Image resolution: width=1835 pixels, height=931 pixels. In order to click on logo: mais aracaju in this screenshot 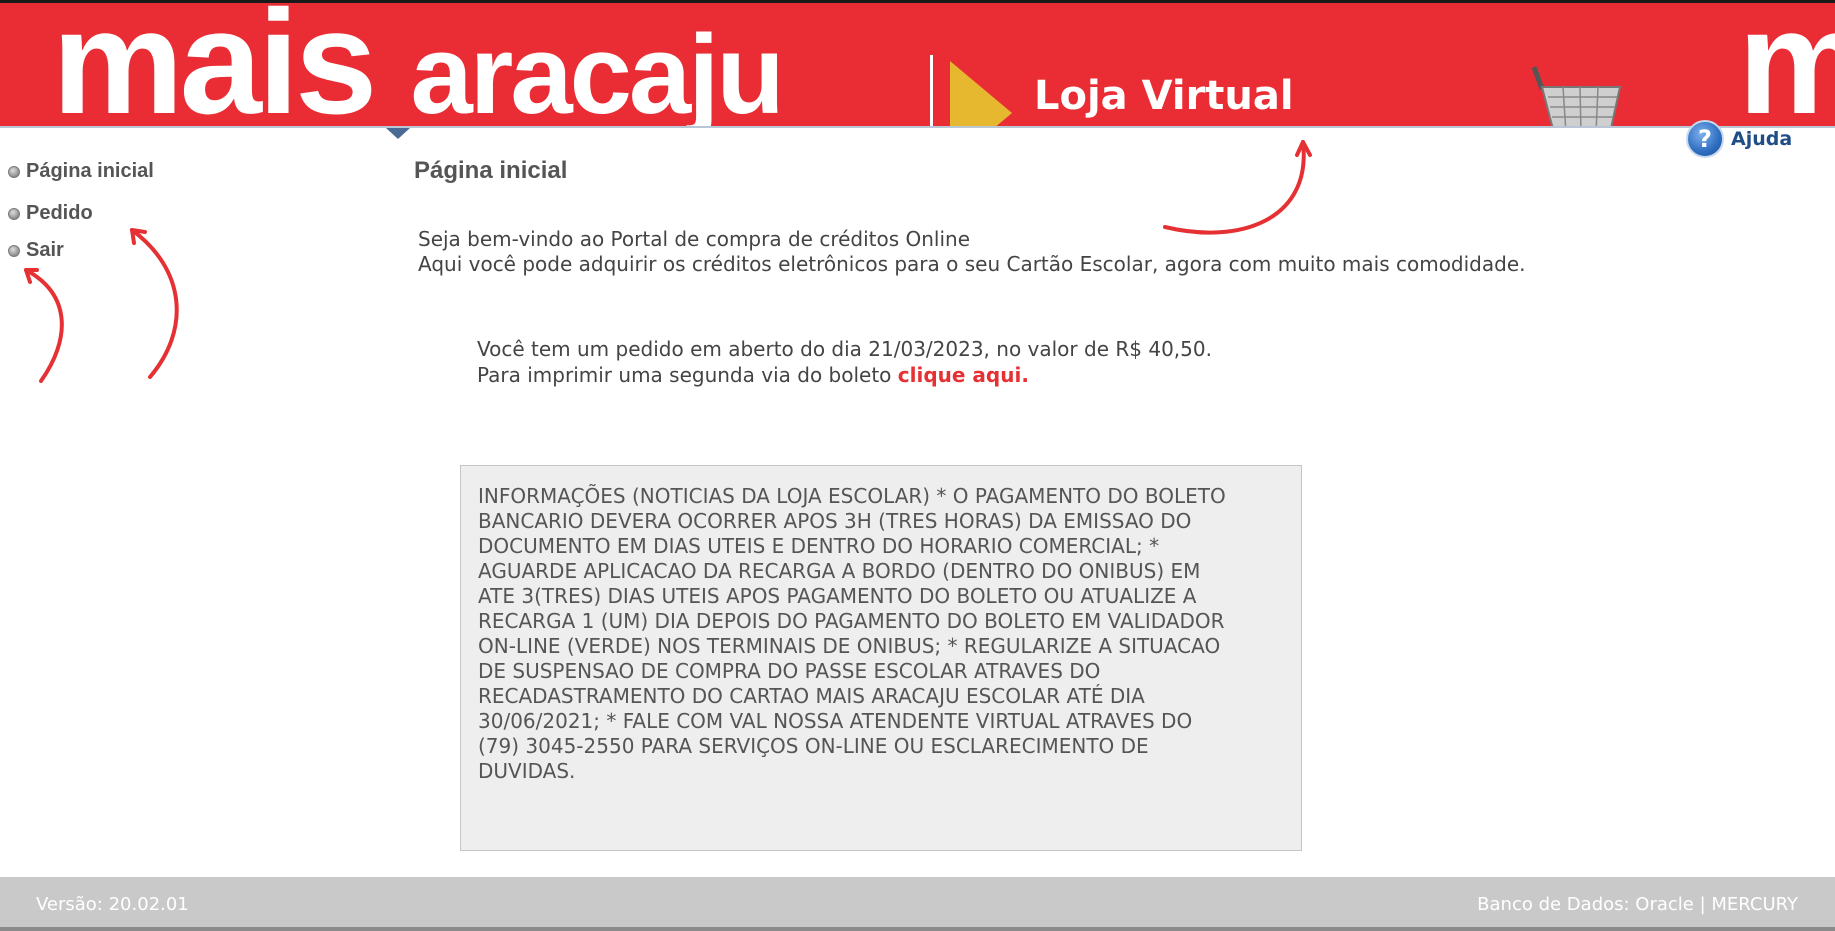, I will do `click(418, 65)`.